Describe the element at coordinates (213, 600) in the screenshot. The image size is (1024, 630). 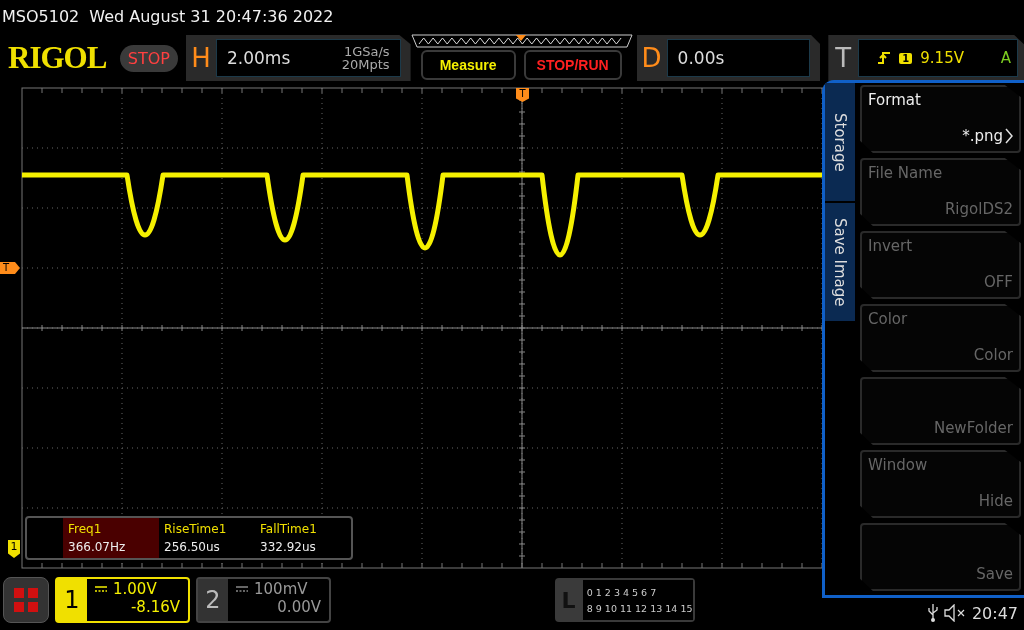
I see `channel-number: 2` at that location.